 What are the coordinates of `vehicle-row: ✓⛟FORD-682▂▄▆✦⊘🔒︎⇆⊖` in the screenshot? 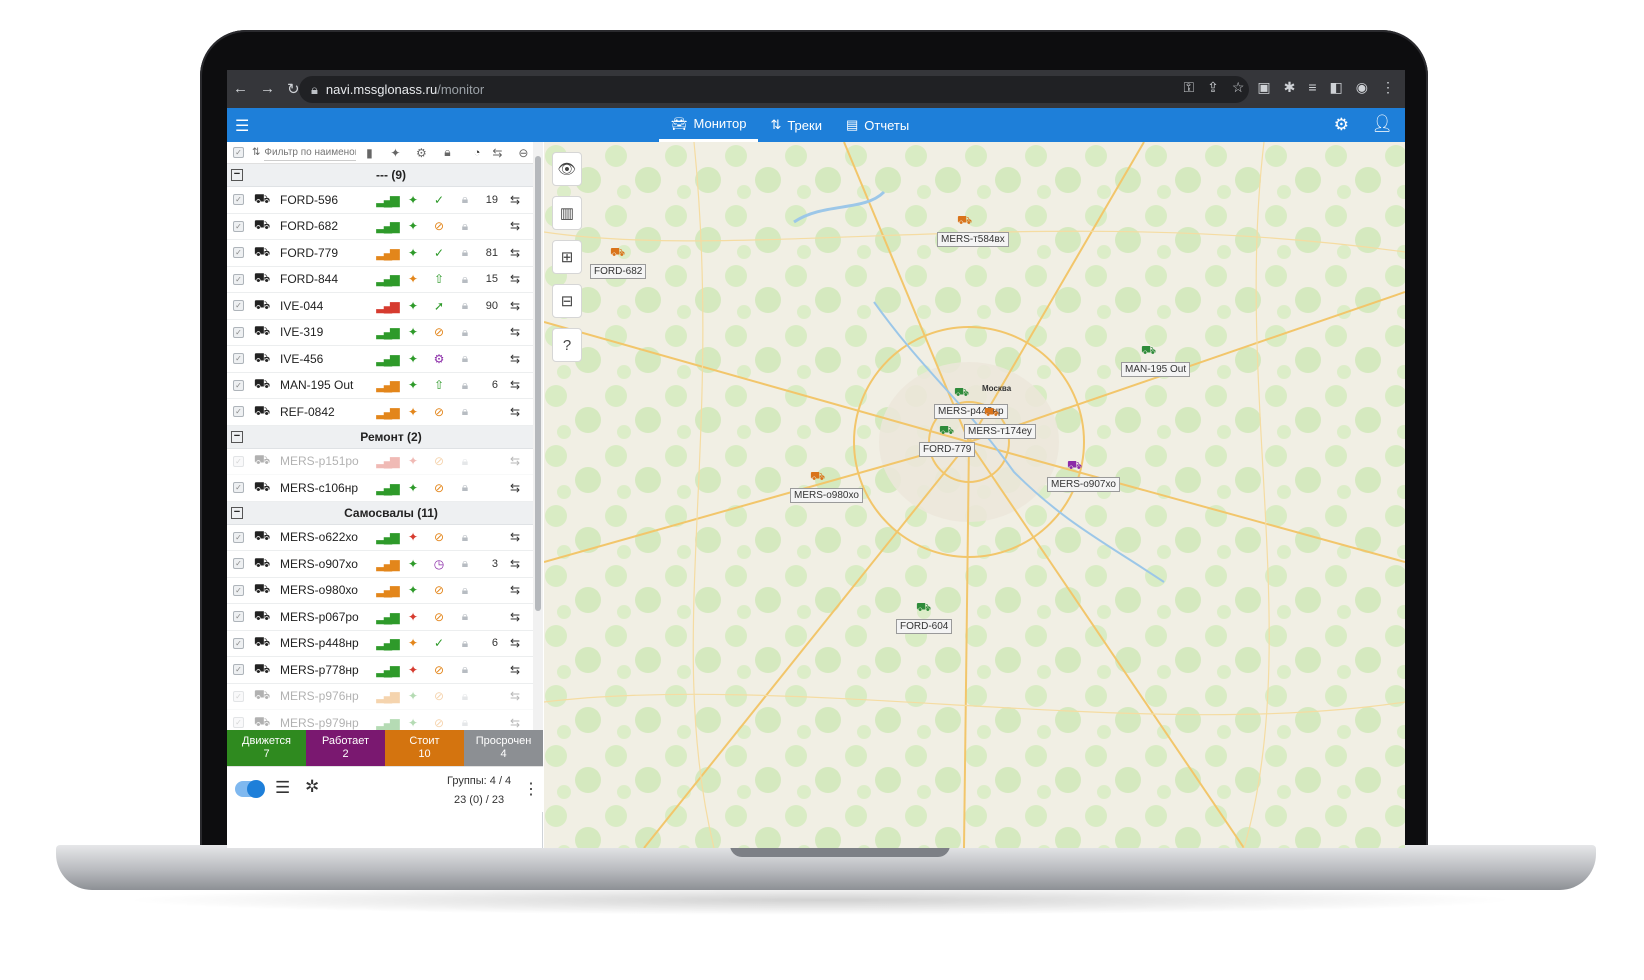 It's located at (380, 227).